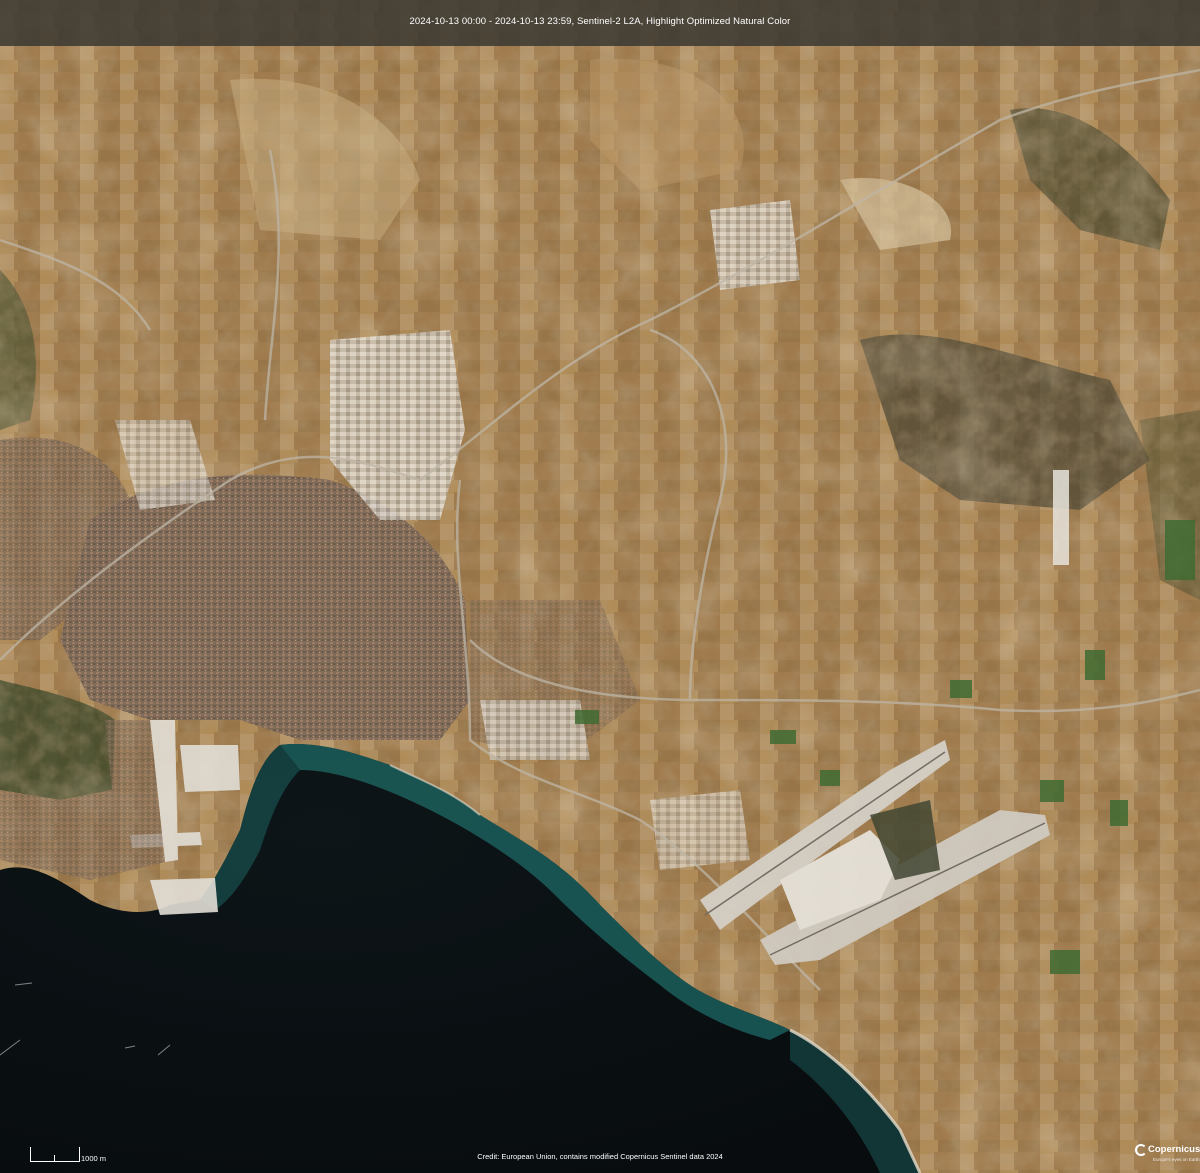 Image resolution: width=1200 pixels, height=1173 pixels. Describe the element at coordinates (1141, 1150) in the screenshot. I see `logo-ring` at that location.